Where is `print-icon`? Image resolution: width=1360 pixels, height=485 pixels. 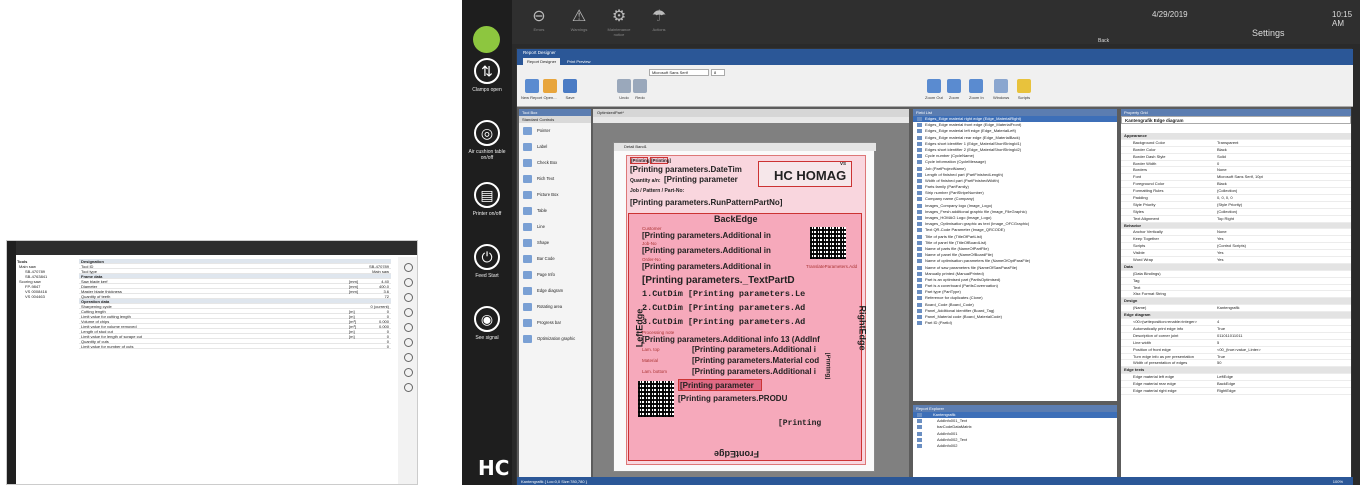 print-icon is located at coordinates (408, 297).